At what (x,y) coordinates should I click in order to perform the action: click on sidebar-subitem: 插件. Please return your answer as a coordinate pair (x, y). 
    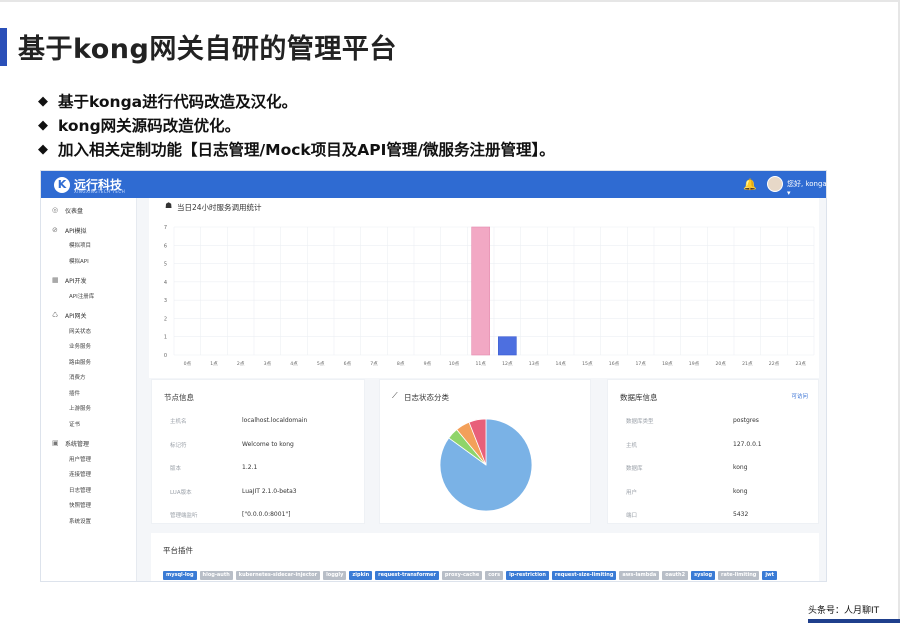
    Looking at the image, I should click on (74, 393).